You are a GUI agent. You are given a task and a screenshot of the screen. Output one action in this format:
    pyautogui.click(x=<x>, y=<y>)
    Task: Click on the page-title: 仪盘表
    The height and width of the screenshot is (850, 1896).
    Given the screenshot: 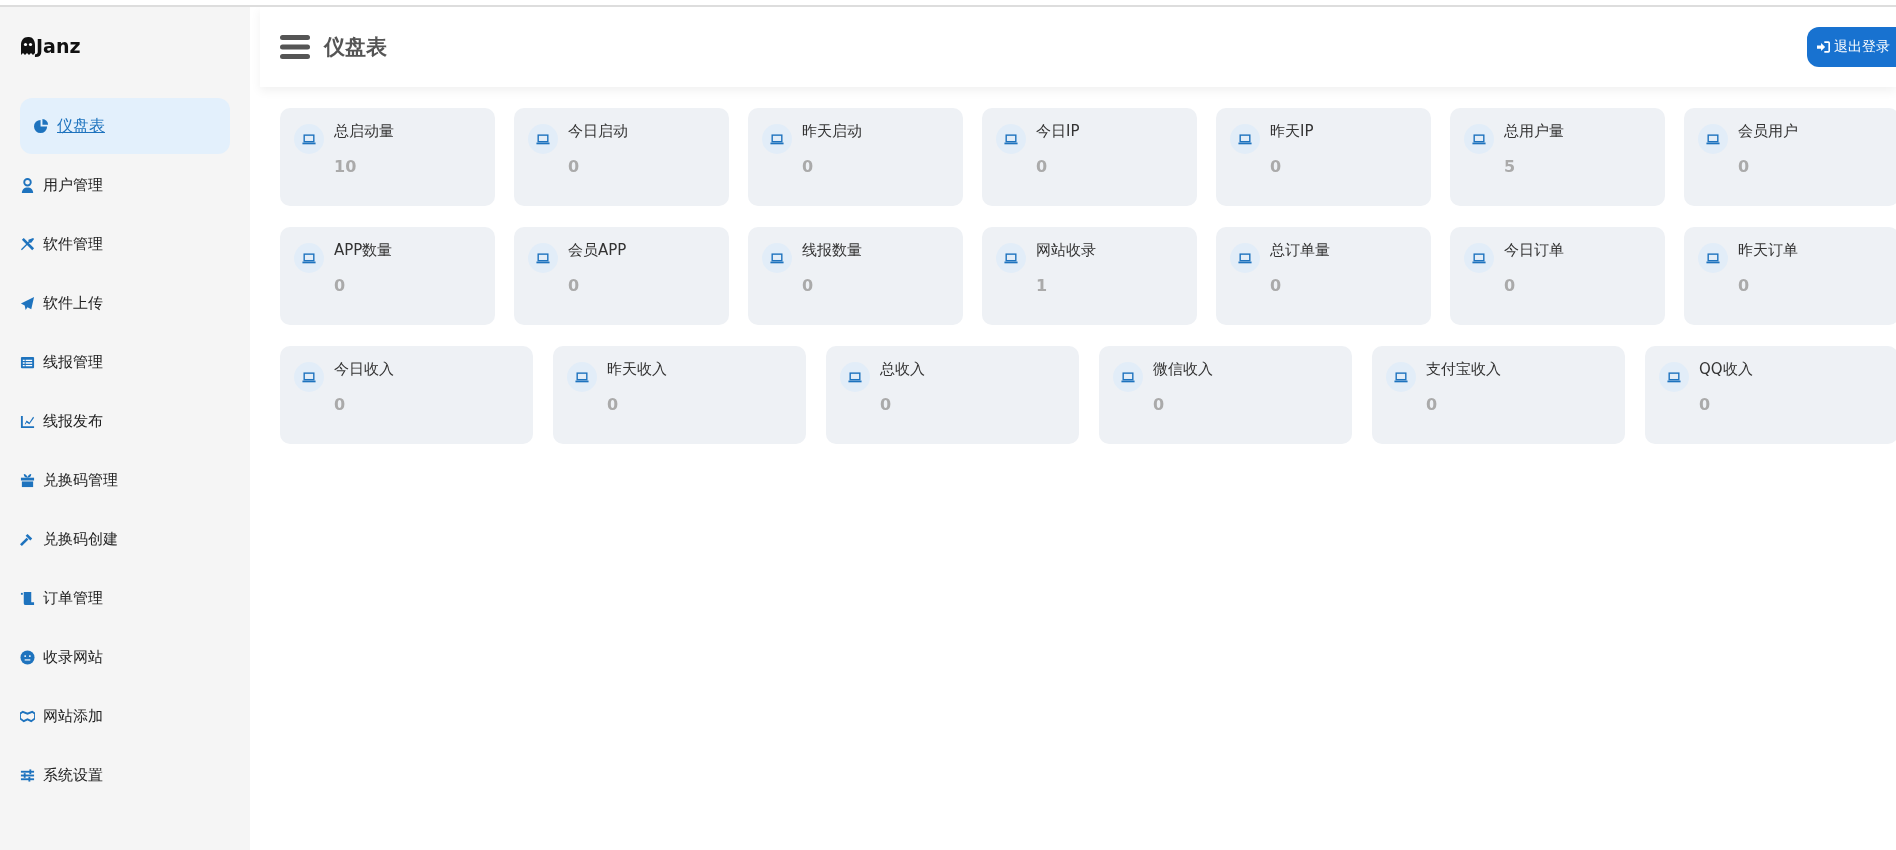 What is the action you would take?
    pyautogui.click(x=355, y=47)
    